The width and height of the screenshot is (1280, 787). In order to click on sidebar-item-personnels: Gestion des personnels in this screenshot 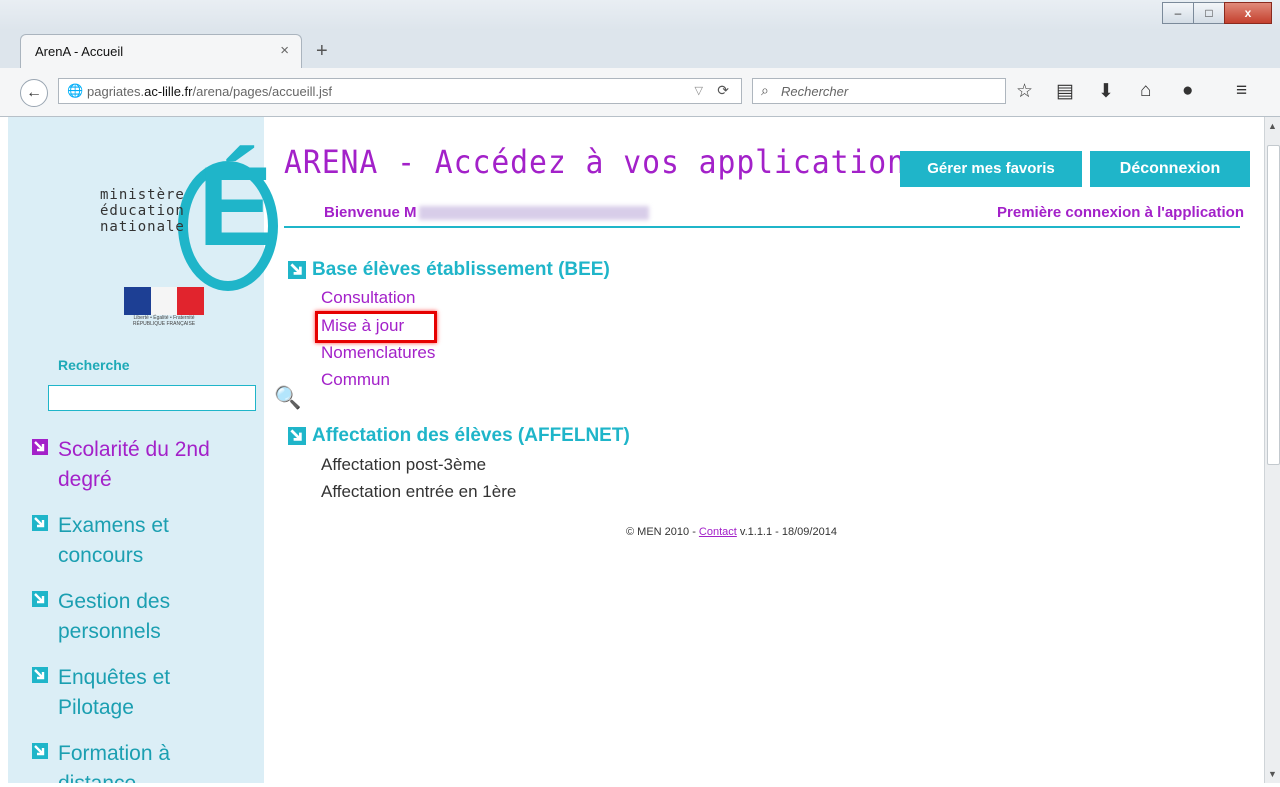, I will do `click(140, 617)`.